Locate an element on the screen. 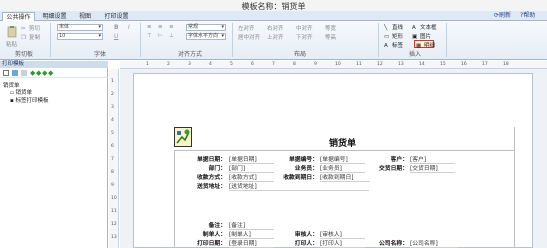 This screenshot has height=248, width=547. insert-rect-button: ▭ 矩形 is located at coordinates (394, 36).